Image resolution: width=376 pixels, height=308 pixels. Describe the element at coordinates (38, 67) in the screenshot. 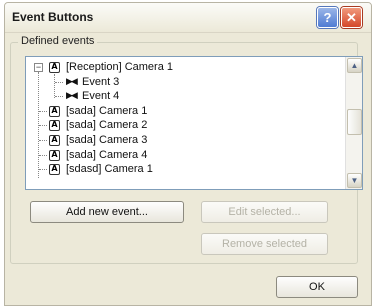

I see `collapse-icon: −` at that location.